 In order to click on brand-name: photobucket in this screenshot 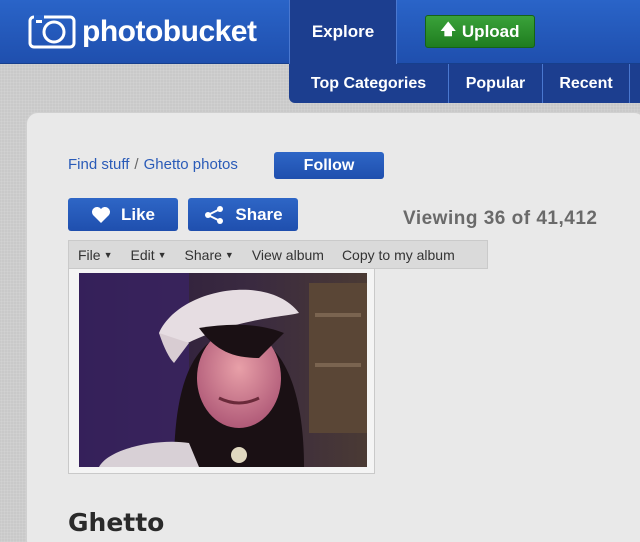, I will do `click(169, 31)`.